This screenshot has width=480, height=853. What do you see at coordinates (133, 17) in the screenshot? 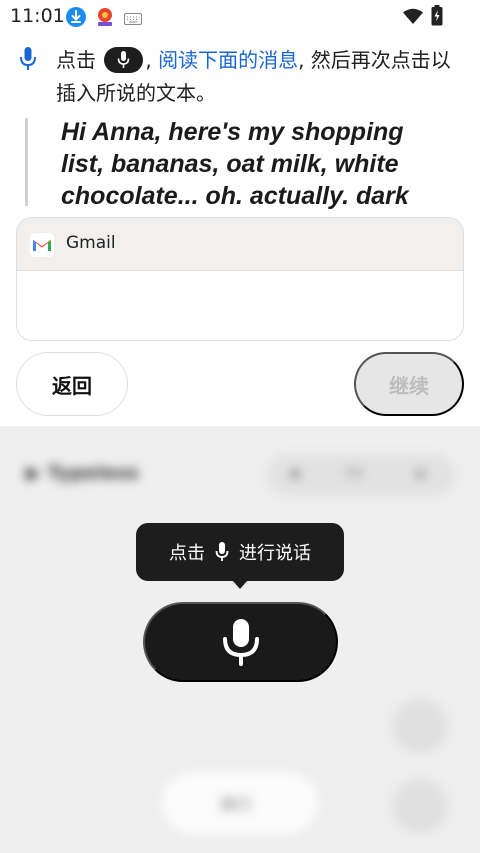
I see `keyboard-icon` at bounding box center [133, 17].